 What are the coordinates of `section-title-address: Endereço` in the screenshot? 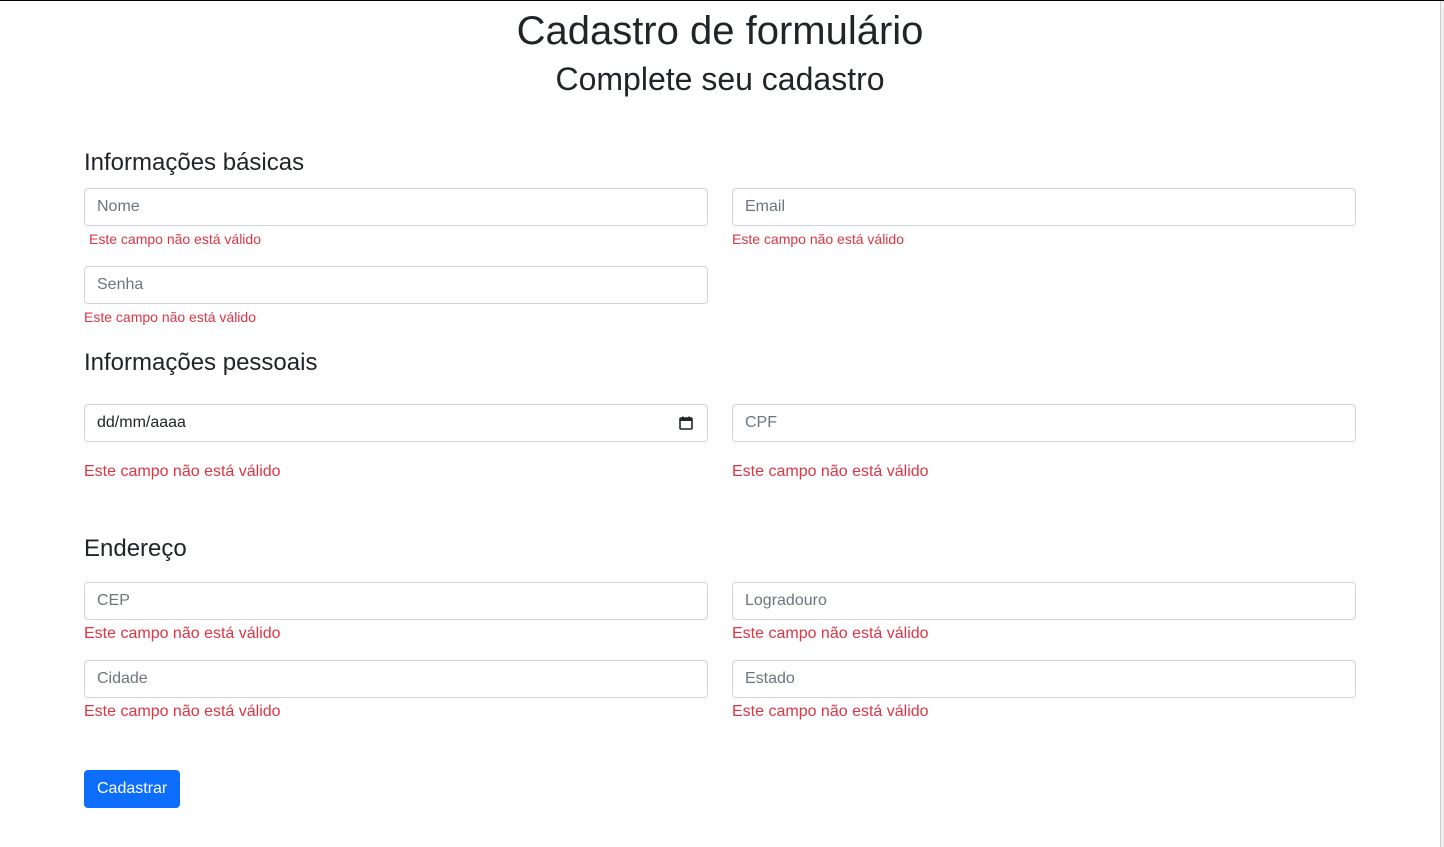 It's located at (135, 548).